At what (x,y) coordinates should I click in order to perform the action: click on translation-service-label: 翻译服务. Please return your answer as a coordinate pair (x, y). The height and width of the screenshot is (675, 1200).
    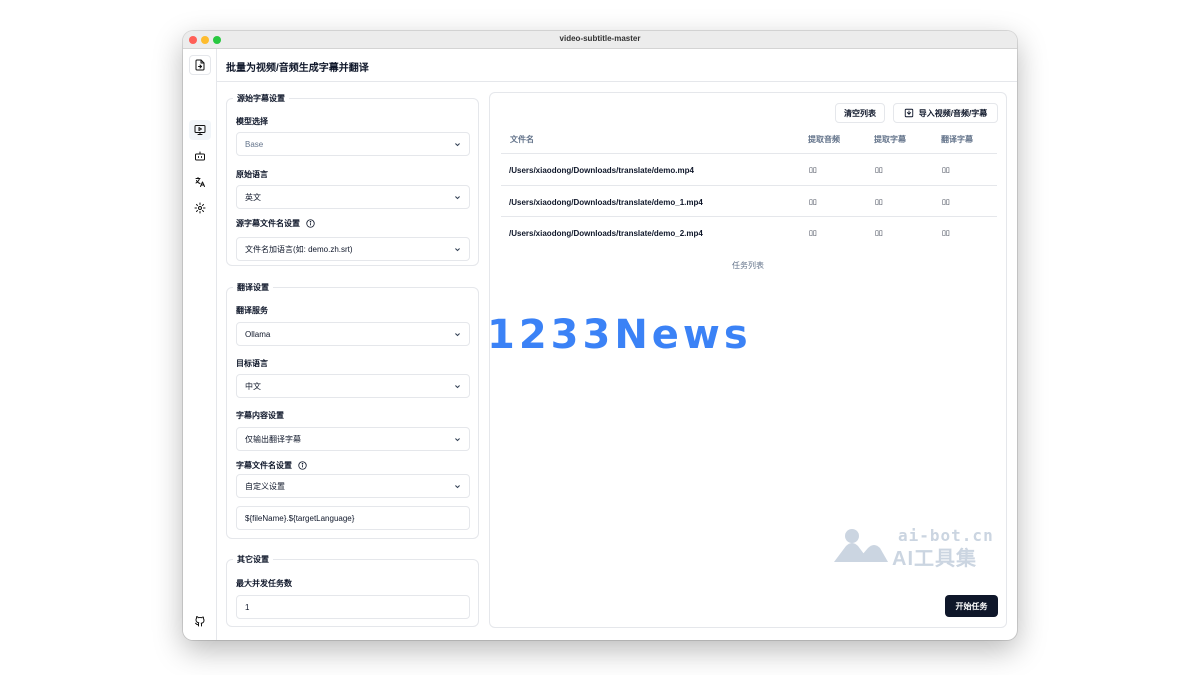
    Looking at the image, I should click on (252, 310).